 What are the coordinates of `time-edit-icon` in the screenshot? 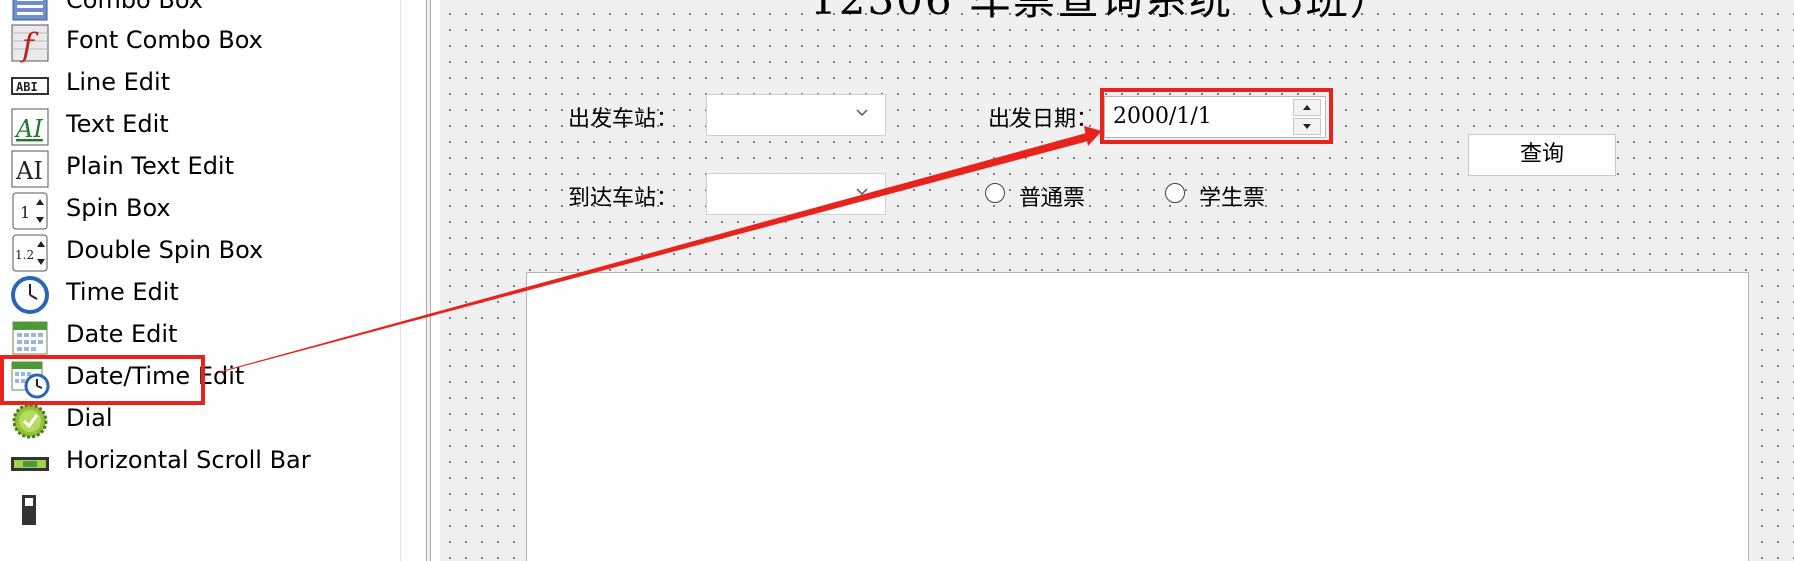 It's located at (30, 295).